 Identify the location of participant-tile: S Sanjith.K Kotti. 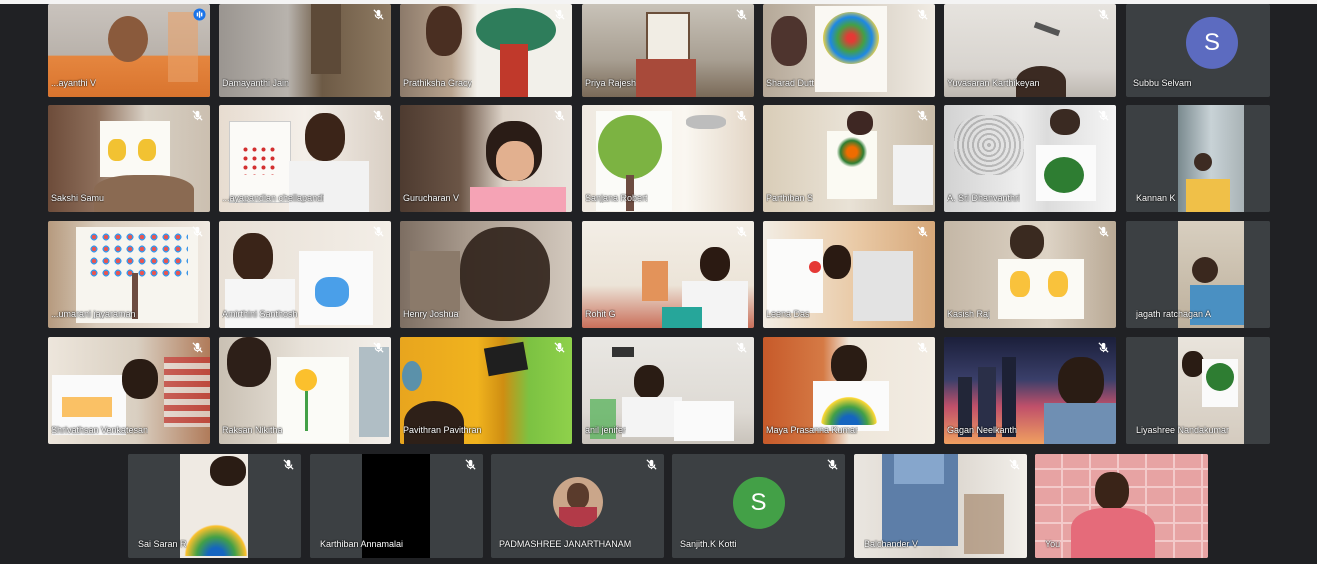
(758, 506).